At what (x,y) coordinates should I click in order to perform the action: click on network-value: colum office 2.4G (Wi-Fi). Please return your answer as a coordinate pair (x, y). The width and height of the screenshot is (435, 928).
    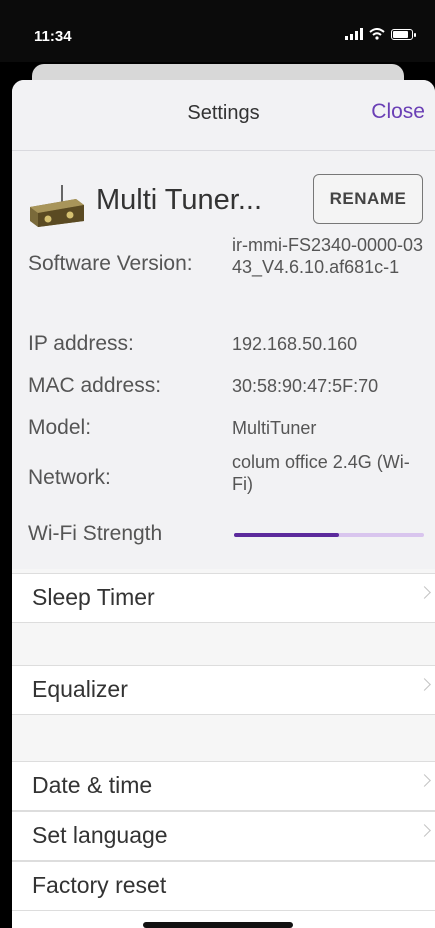
    Looking at the image, I should click on (321, 473).